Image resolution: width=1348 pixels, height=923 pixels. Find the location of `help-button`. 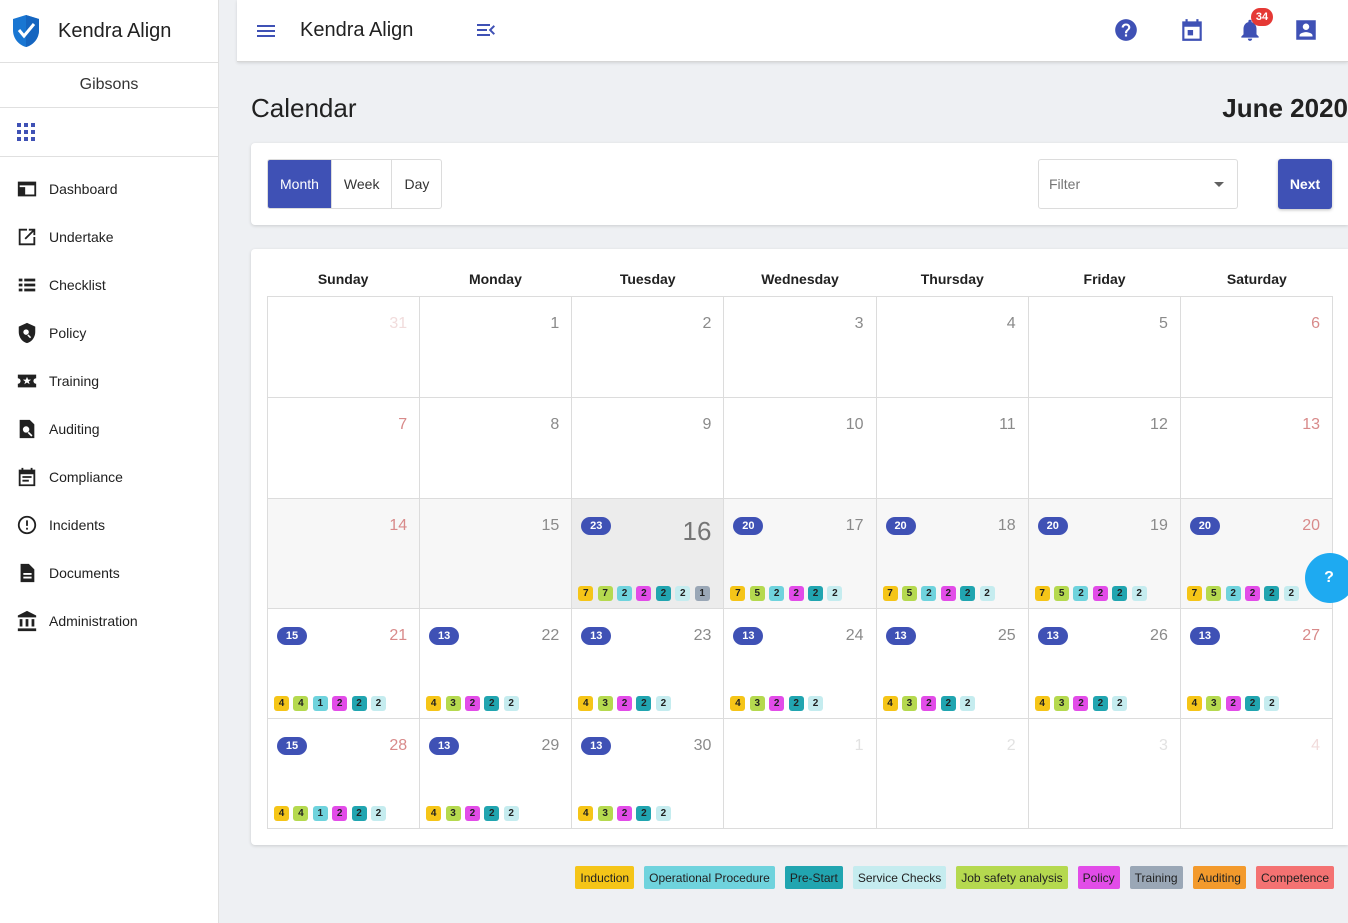

help-button is located at coordinates (1126, 30).